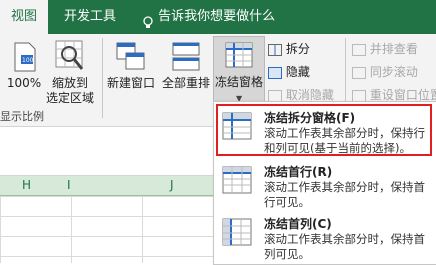 The height and width of the screenshot is (265, 436). What do you see at coordinates (309, 95) in the screenshot?
I see `unhide-label: 取消隐藏` at bounding box center [309, 95].